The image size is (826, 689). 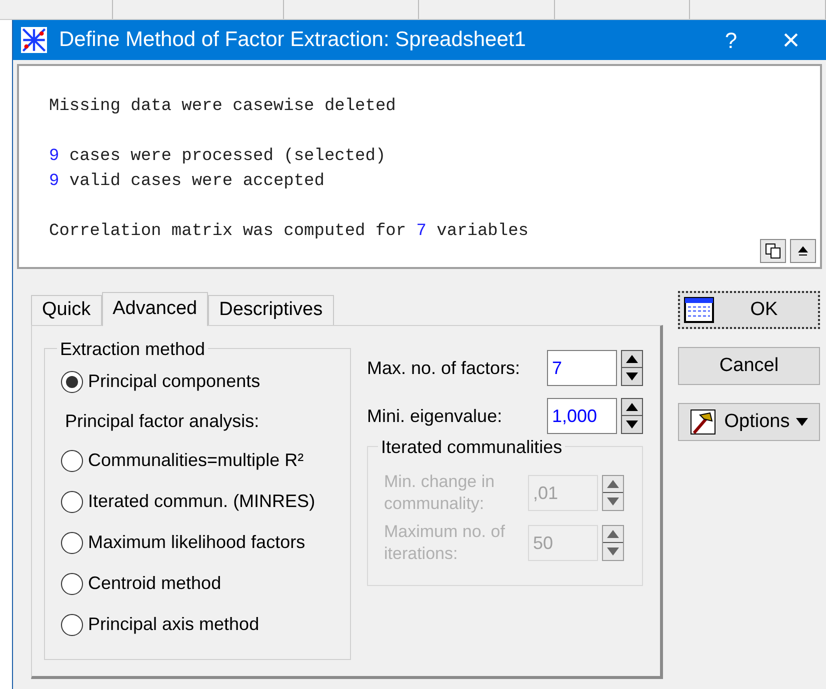 What do you see at coordinates (197, 542) in the screenshot?
I see `radio-label: Maximum likelihood factors` at bounding box center [197, 542].